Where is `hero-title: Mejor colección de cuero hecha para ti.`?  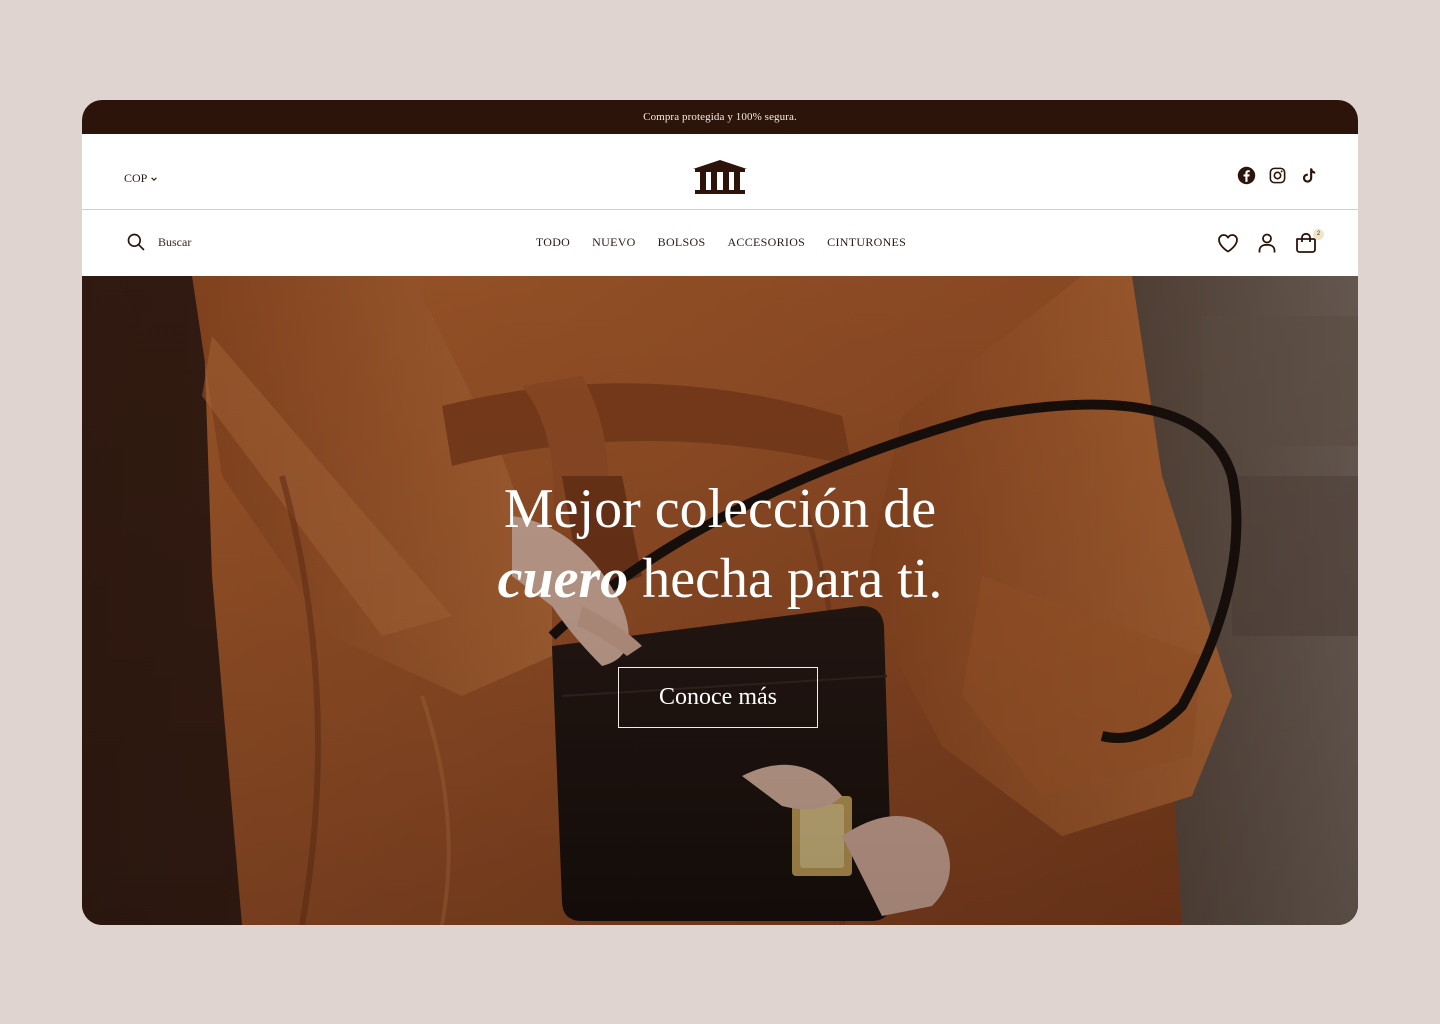
hero-title: Mejor colección de cuero hecha para ti. is located at coordinates (720, 544).